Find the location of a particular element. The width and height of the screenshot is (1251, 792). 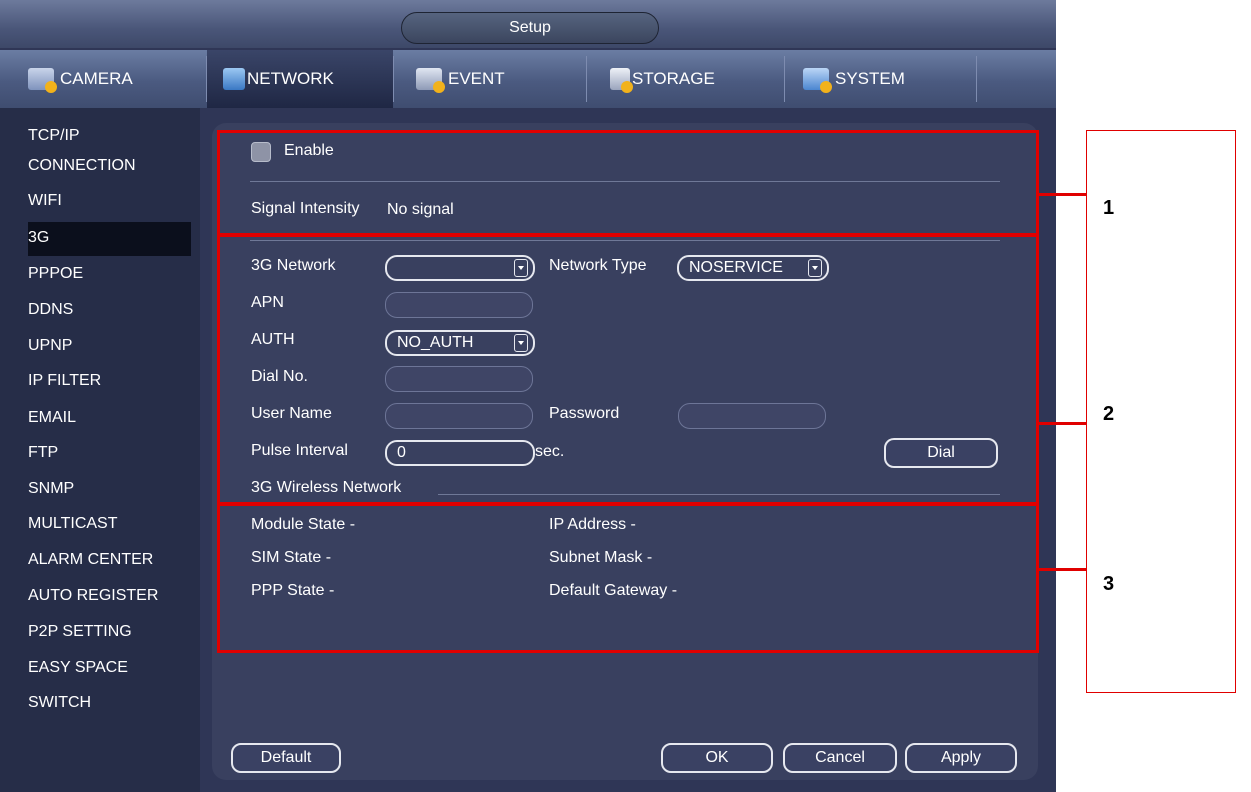

sidebar-active-highlight is located at coordinates (109, 239).